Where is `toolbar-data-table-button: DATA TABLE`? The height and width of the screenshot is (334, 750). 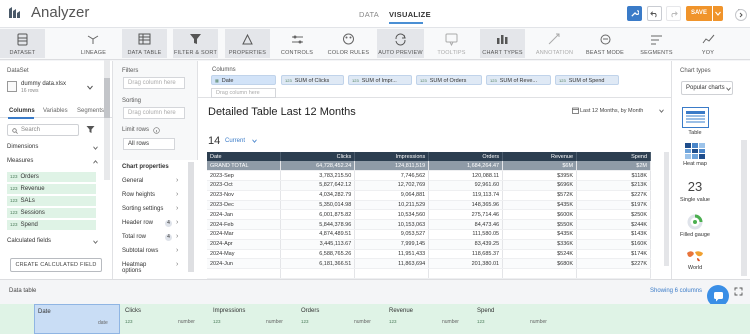 toolbar-data-table-button: DATA TABLE is located at coordinates (144, 43).